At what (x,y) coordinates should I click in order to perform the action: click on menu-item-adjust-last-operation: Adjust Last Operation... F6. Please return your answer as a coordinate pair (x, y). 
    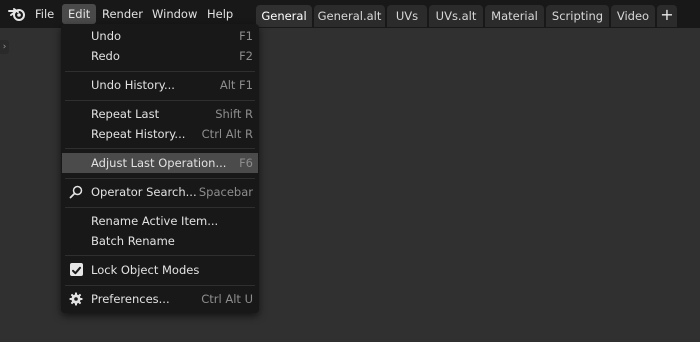
    Looking at the image, I should click on (160, 163).